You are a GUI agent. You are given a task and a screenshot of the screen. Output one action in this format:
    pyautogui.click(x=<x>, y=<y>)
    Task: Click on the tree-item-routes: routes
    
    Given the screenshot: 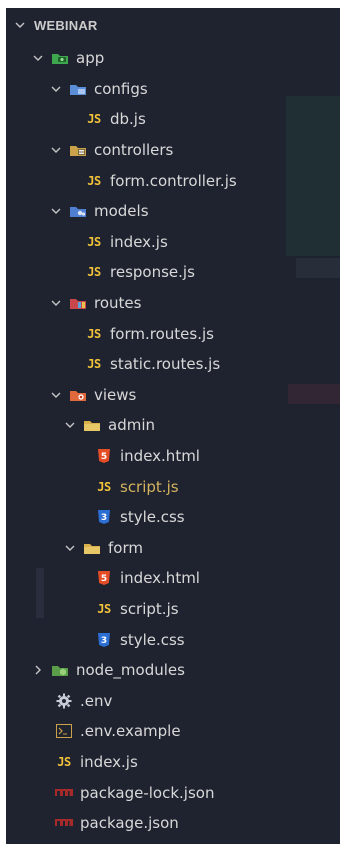 What is the action you would take?
    pyautogui.click(x=173, y=303)
    